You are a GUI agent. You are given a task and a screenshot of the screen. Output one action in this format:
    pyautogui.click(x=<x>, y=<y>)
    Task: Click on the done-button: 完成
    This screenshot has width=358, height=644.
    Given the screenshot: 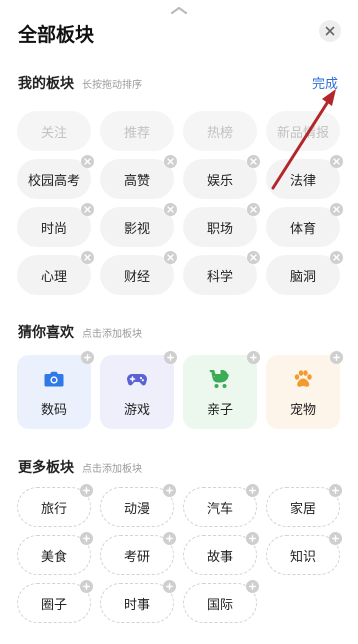 What is the action you would take?
    pyautogui.click(x=325, y=82)
    